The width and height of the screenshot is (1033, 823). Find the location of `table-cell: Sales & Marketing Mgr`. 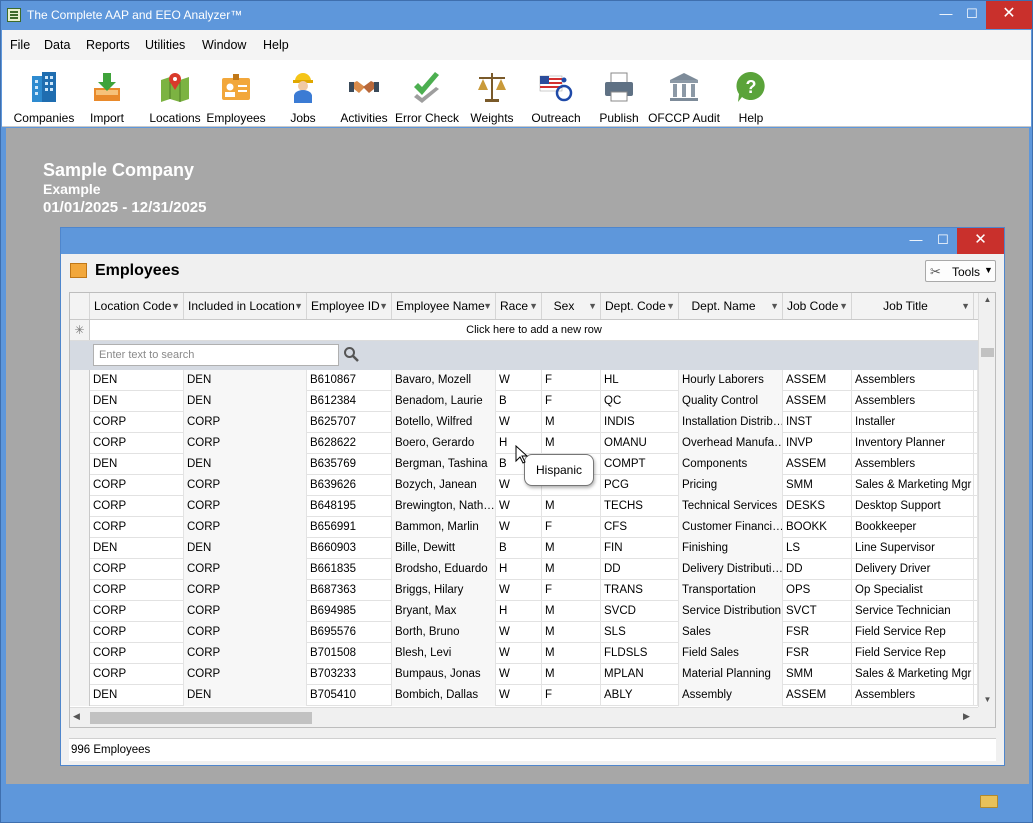

table-cell: Sales & Marketing Mgr is located at coordinates (913, 485).